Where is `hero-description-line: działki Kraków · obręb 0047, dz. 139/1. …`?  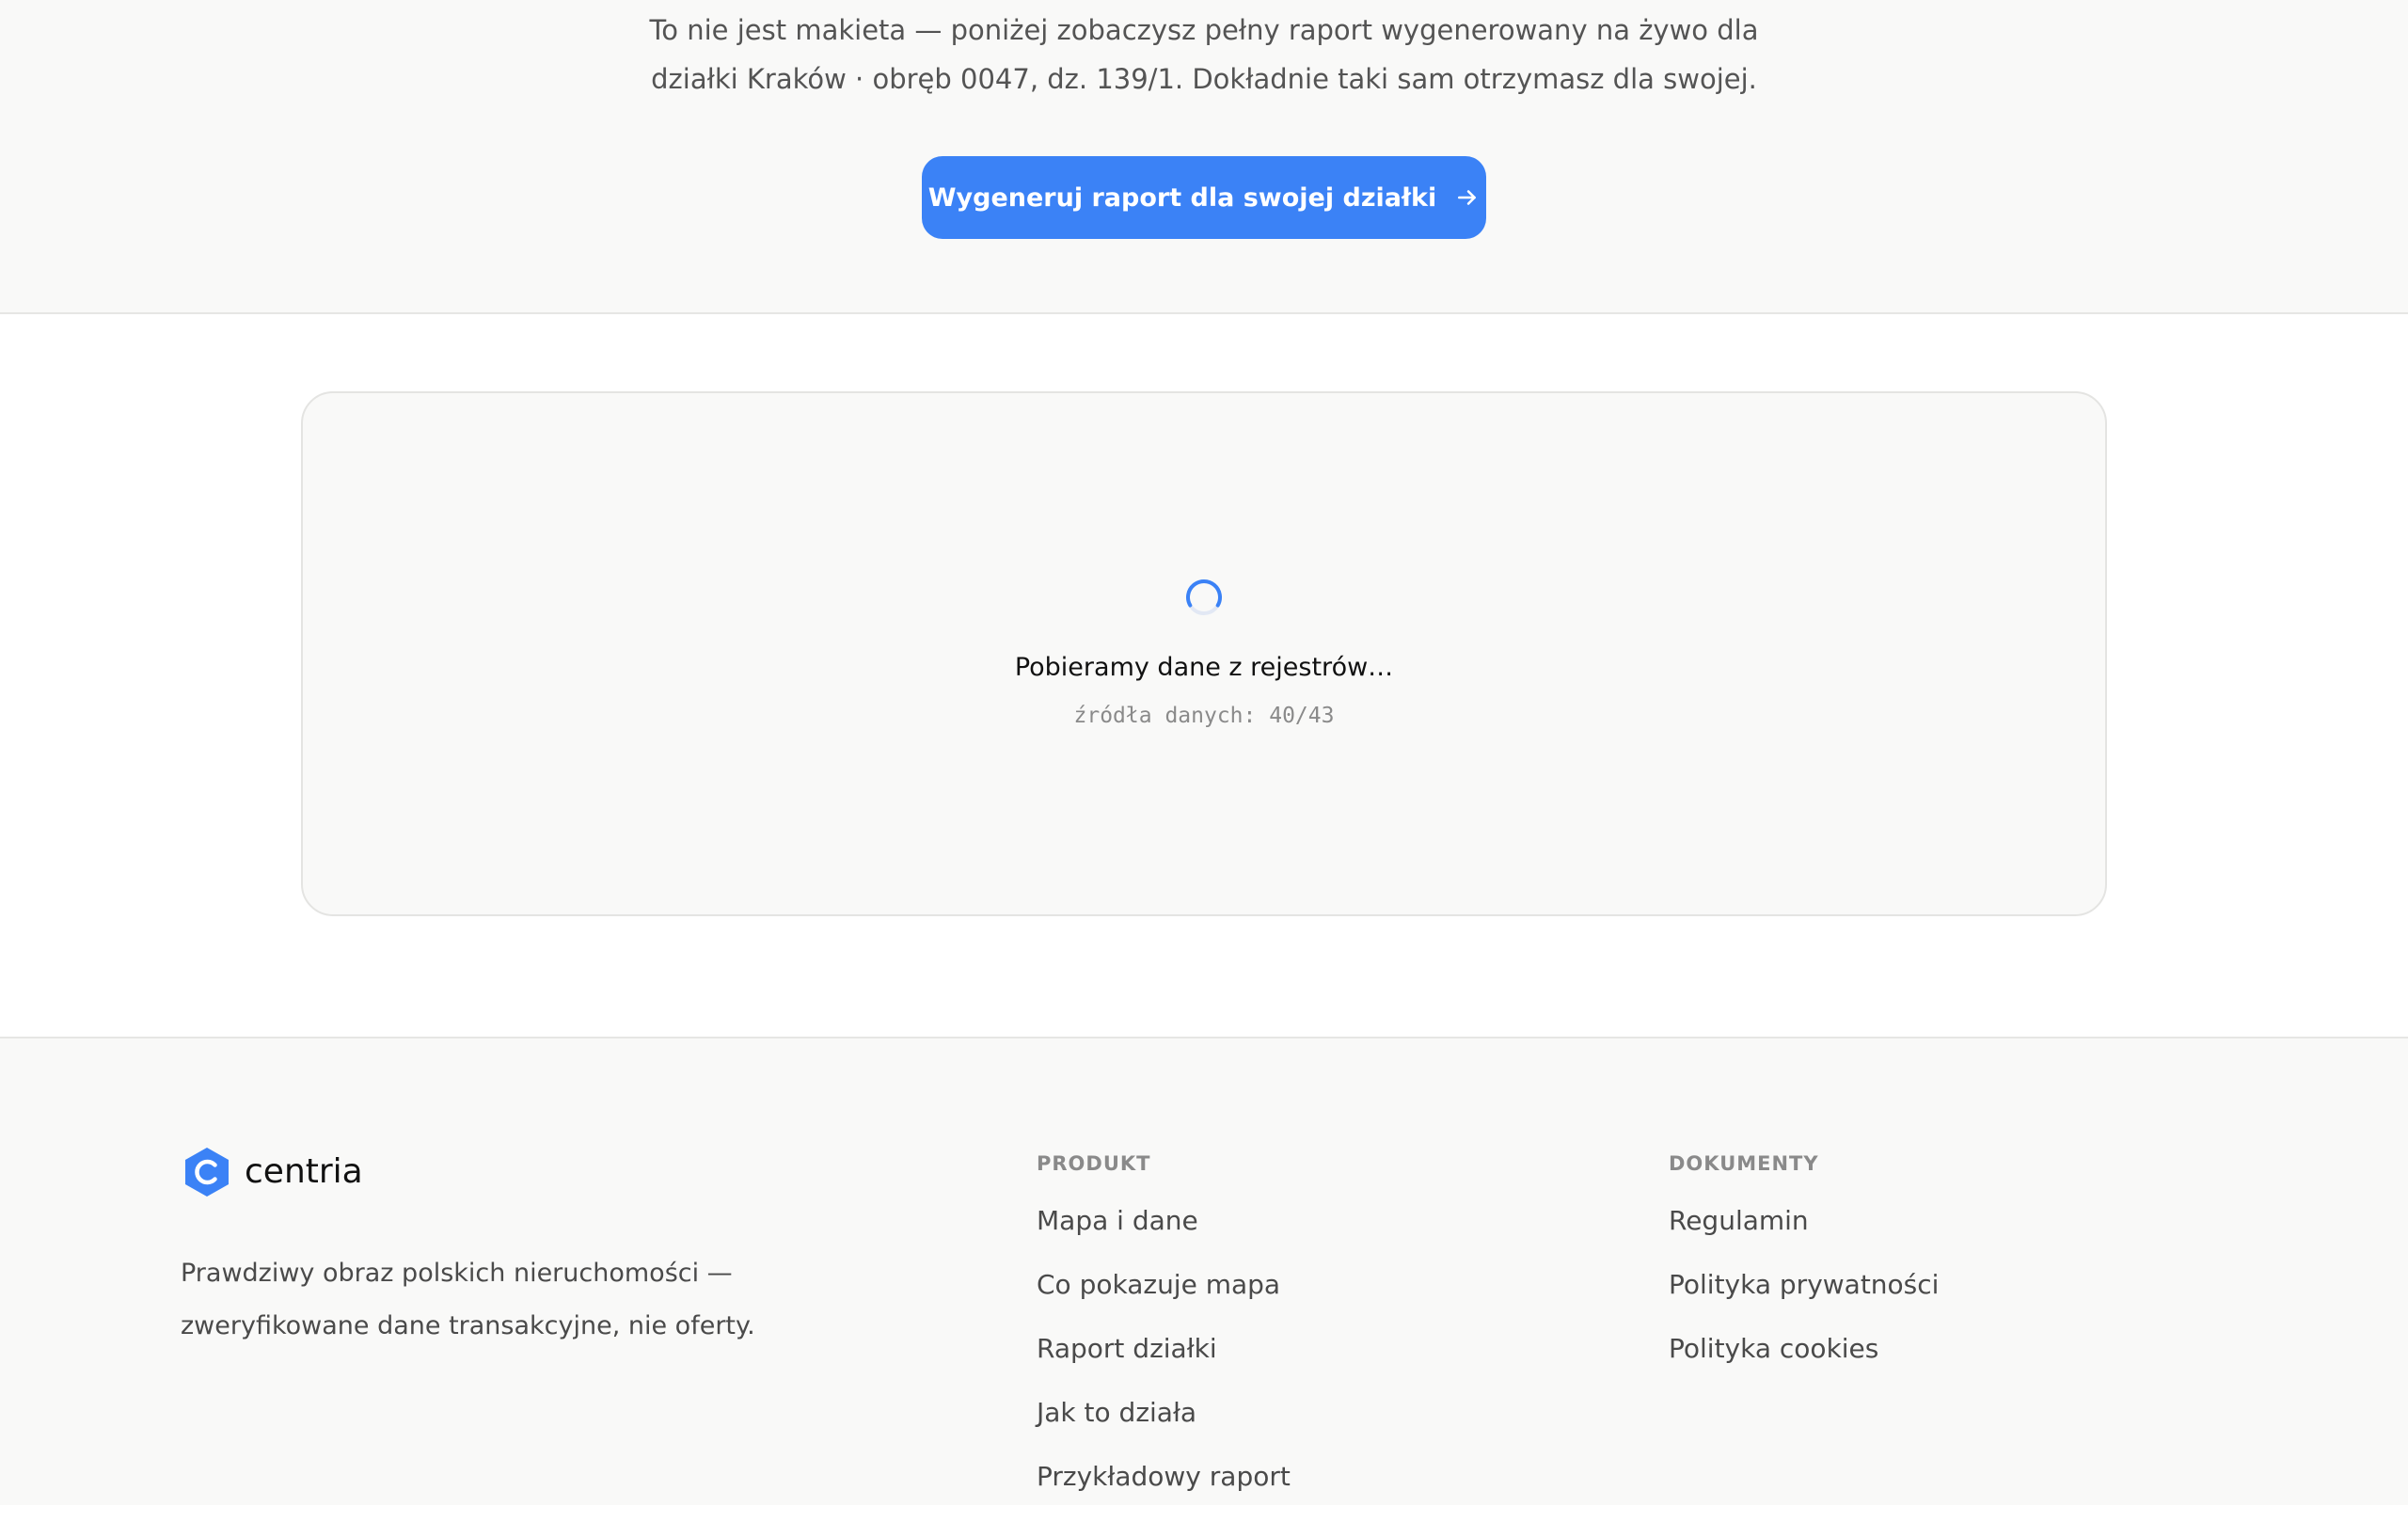 hero-description-line: działki Kraków · obręb 0047, dz. 139/1. … is located at coordinates (1204, 79).